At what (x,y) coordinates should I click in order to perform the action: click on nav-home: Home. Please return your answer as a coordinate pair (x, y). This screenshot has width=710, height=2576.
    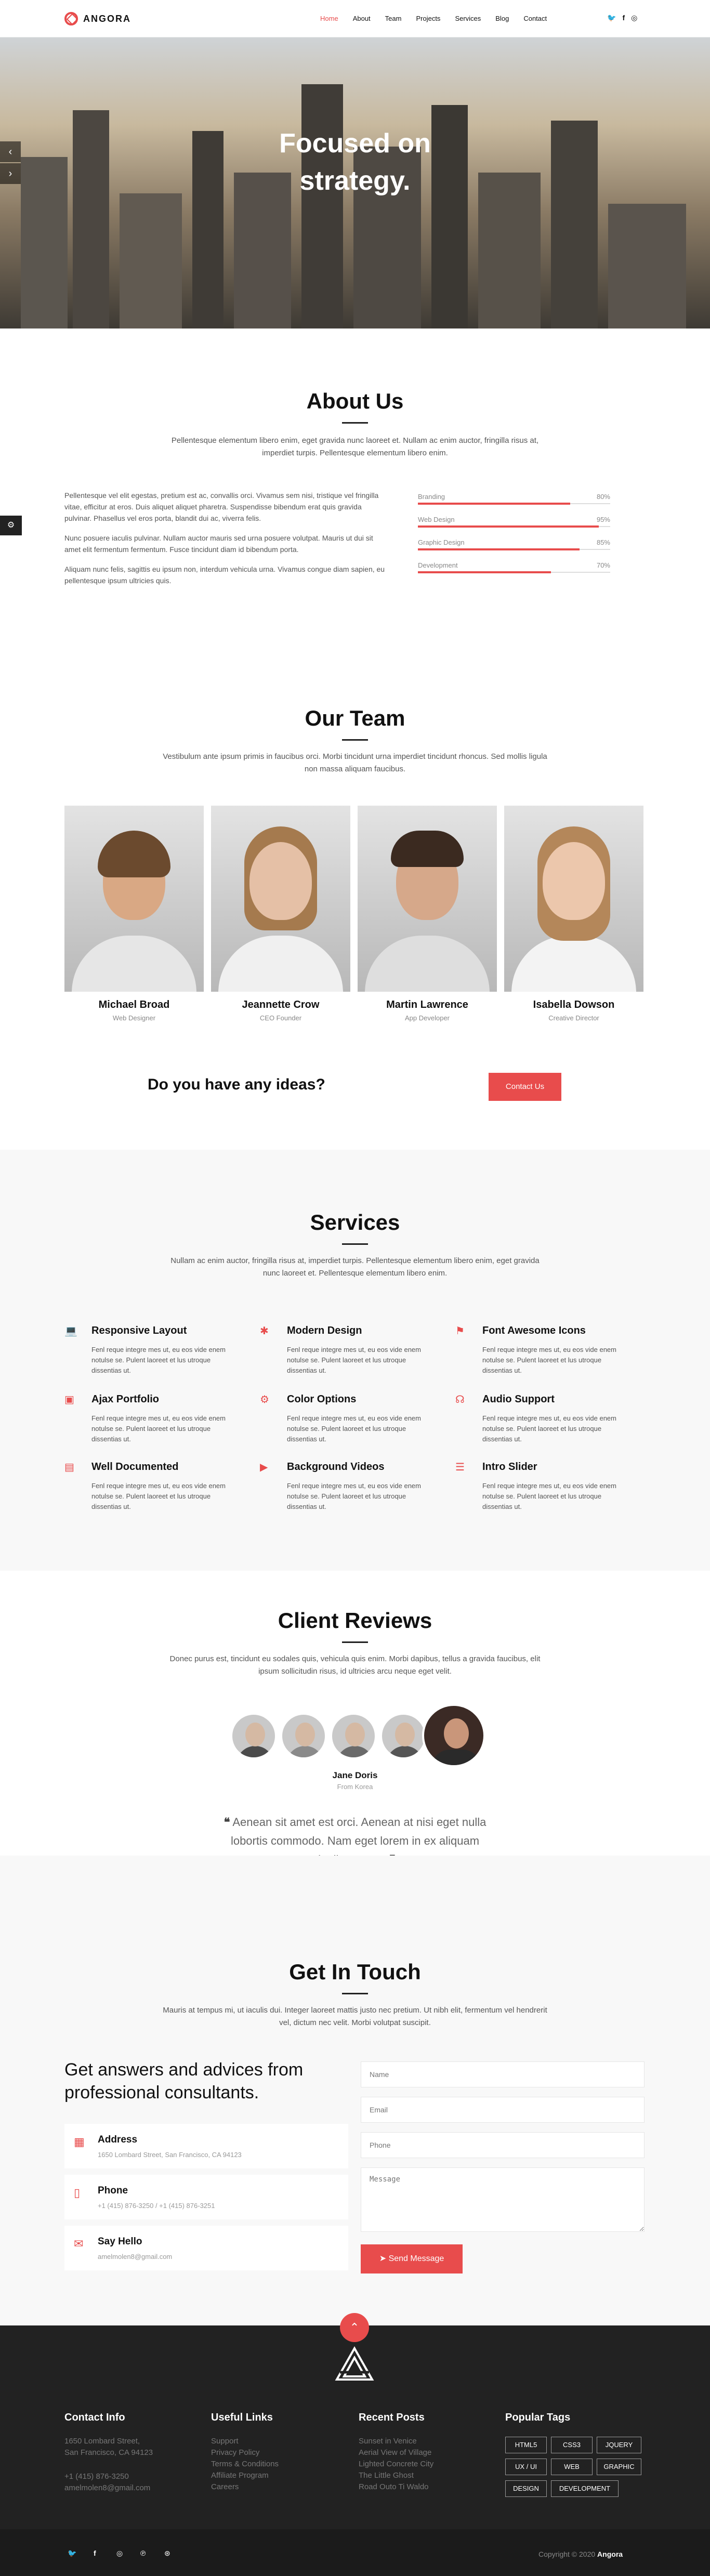
    Looking at the image, I should click on (329, 18).